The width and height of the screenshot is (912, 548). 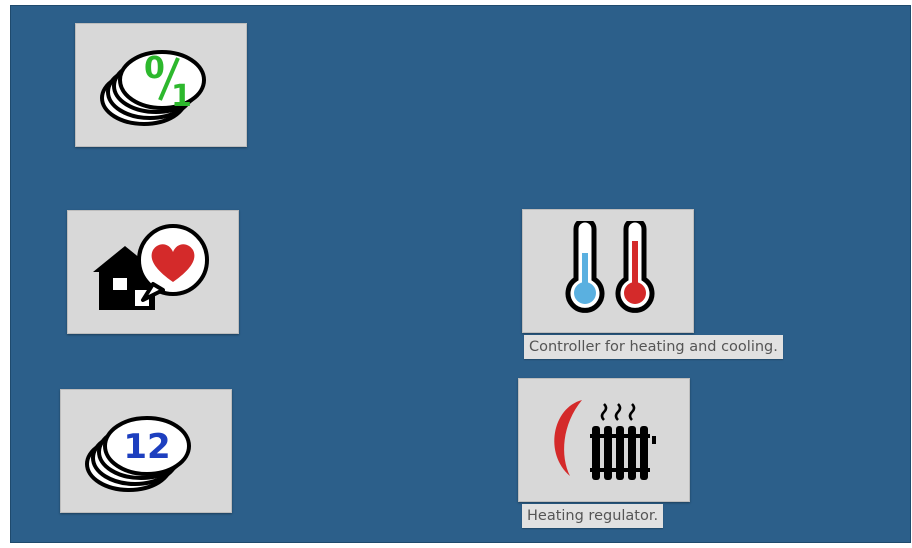 I want to click on heating-regulator-caption: Heating regulator., so click(x=593, y=516).